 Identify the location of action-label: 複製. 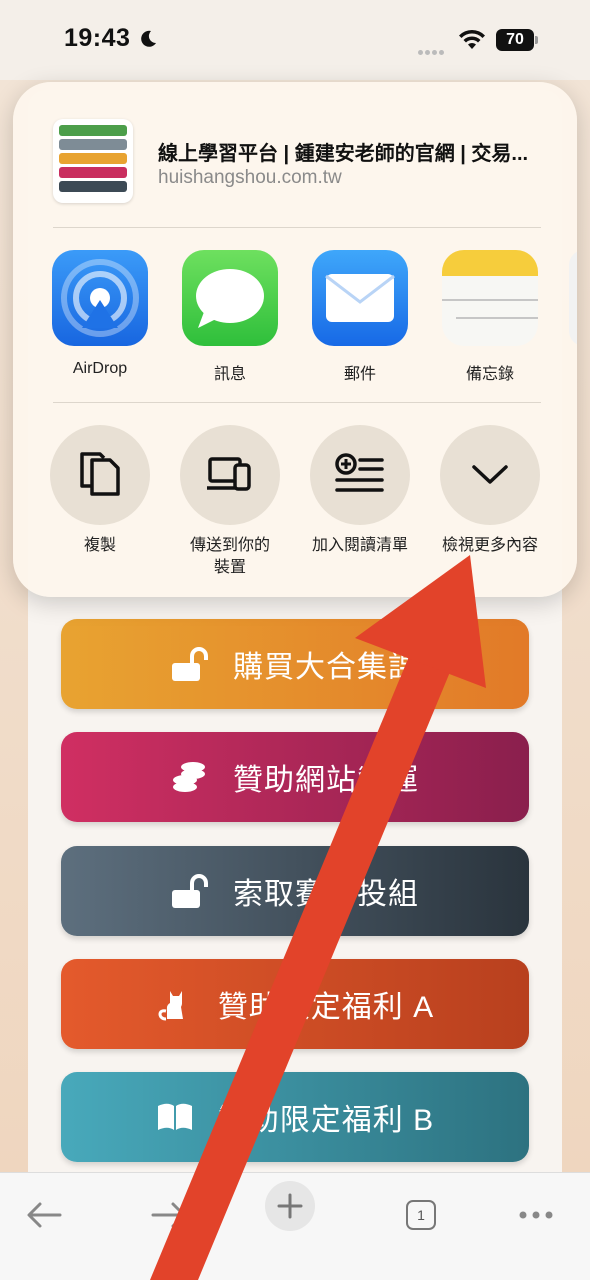
(99, 545).